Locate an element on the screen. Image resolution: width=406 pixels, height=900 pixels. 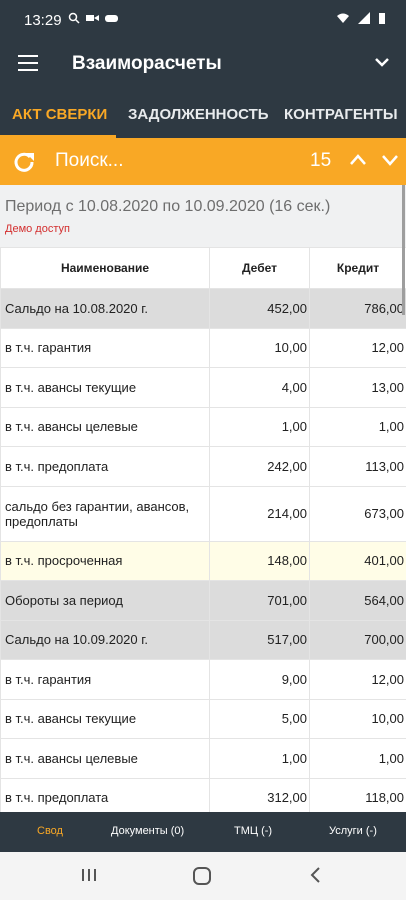
row-debit: 242,00 is located at coordinates (259, 466).